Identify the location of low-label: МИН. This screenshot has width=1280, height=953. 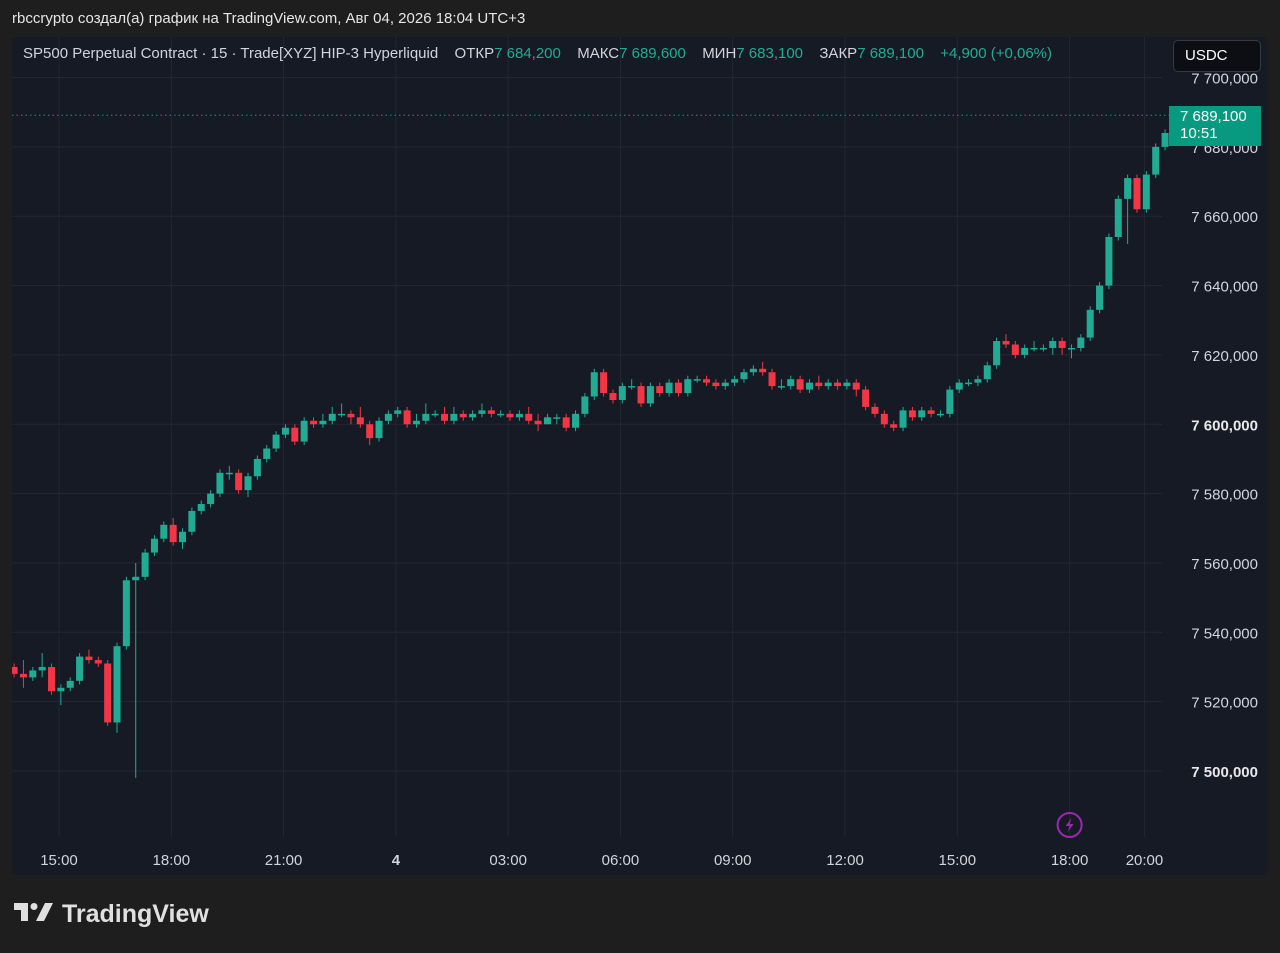
(719, 53).